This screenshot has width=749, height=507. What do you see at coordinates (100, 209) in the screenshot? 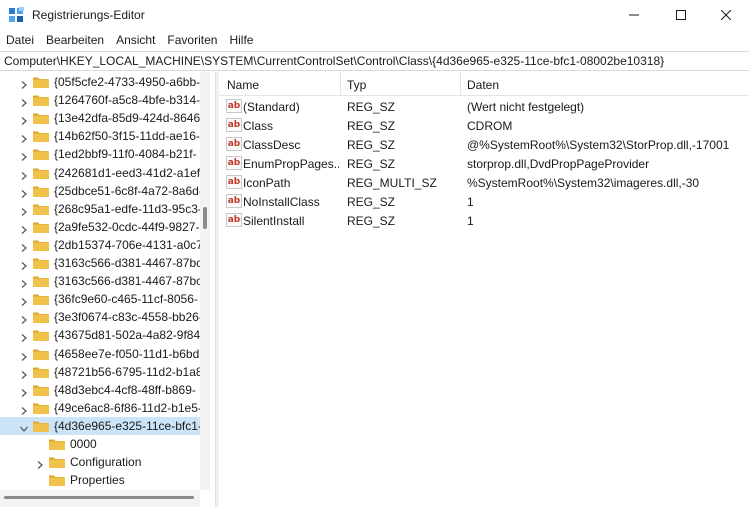
I see `tree-item: {268c95a1-edfe-11d3-95c3-` at bounding box center [100, 209].